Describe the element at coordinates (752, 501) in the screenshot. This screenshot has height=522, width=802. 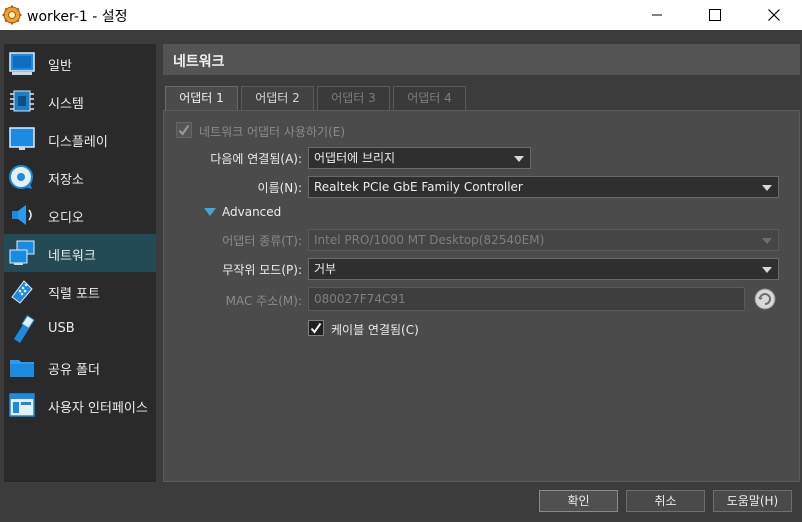
I see `help-button: 도움말(H)` at that location.